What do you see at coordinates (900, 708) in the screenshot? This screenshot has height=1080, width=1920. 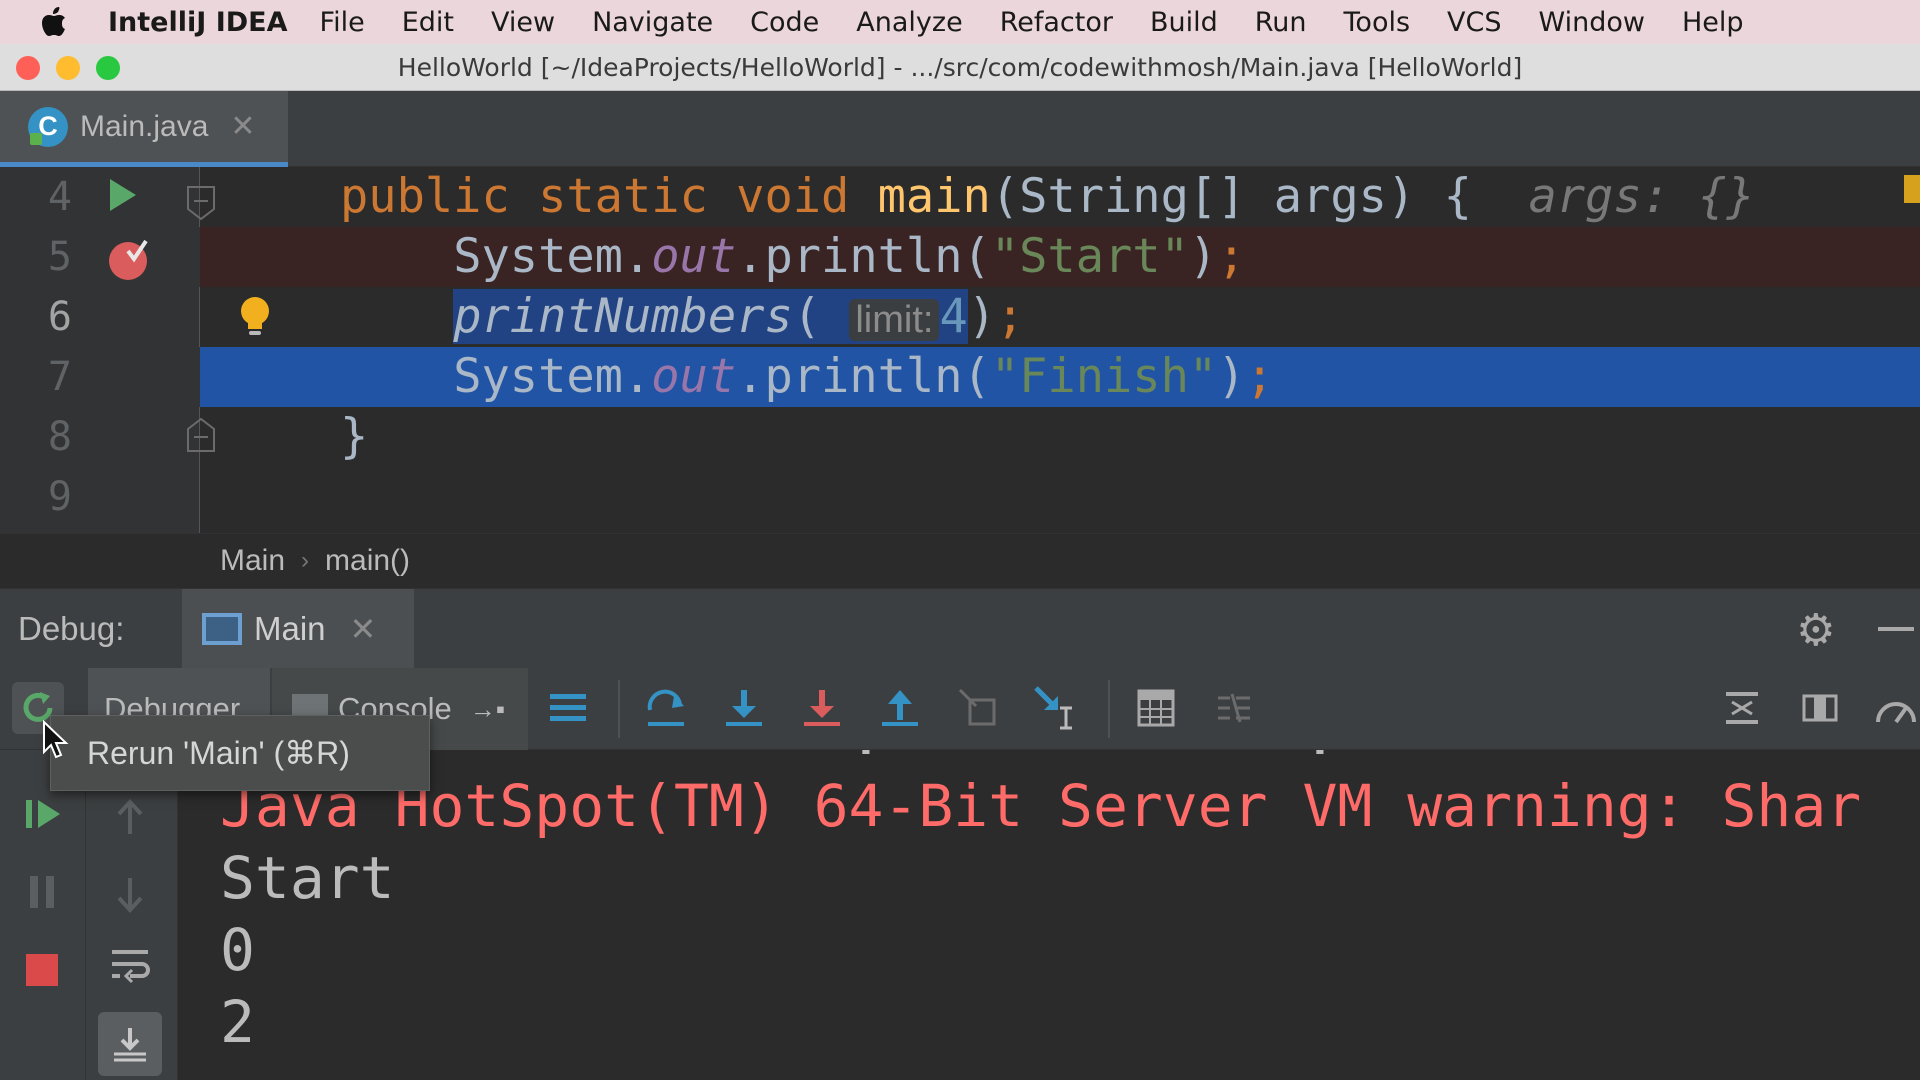 I see `step-out-icon` at bounding box center [900, 708].